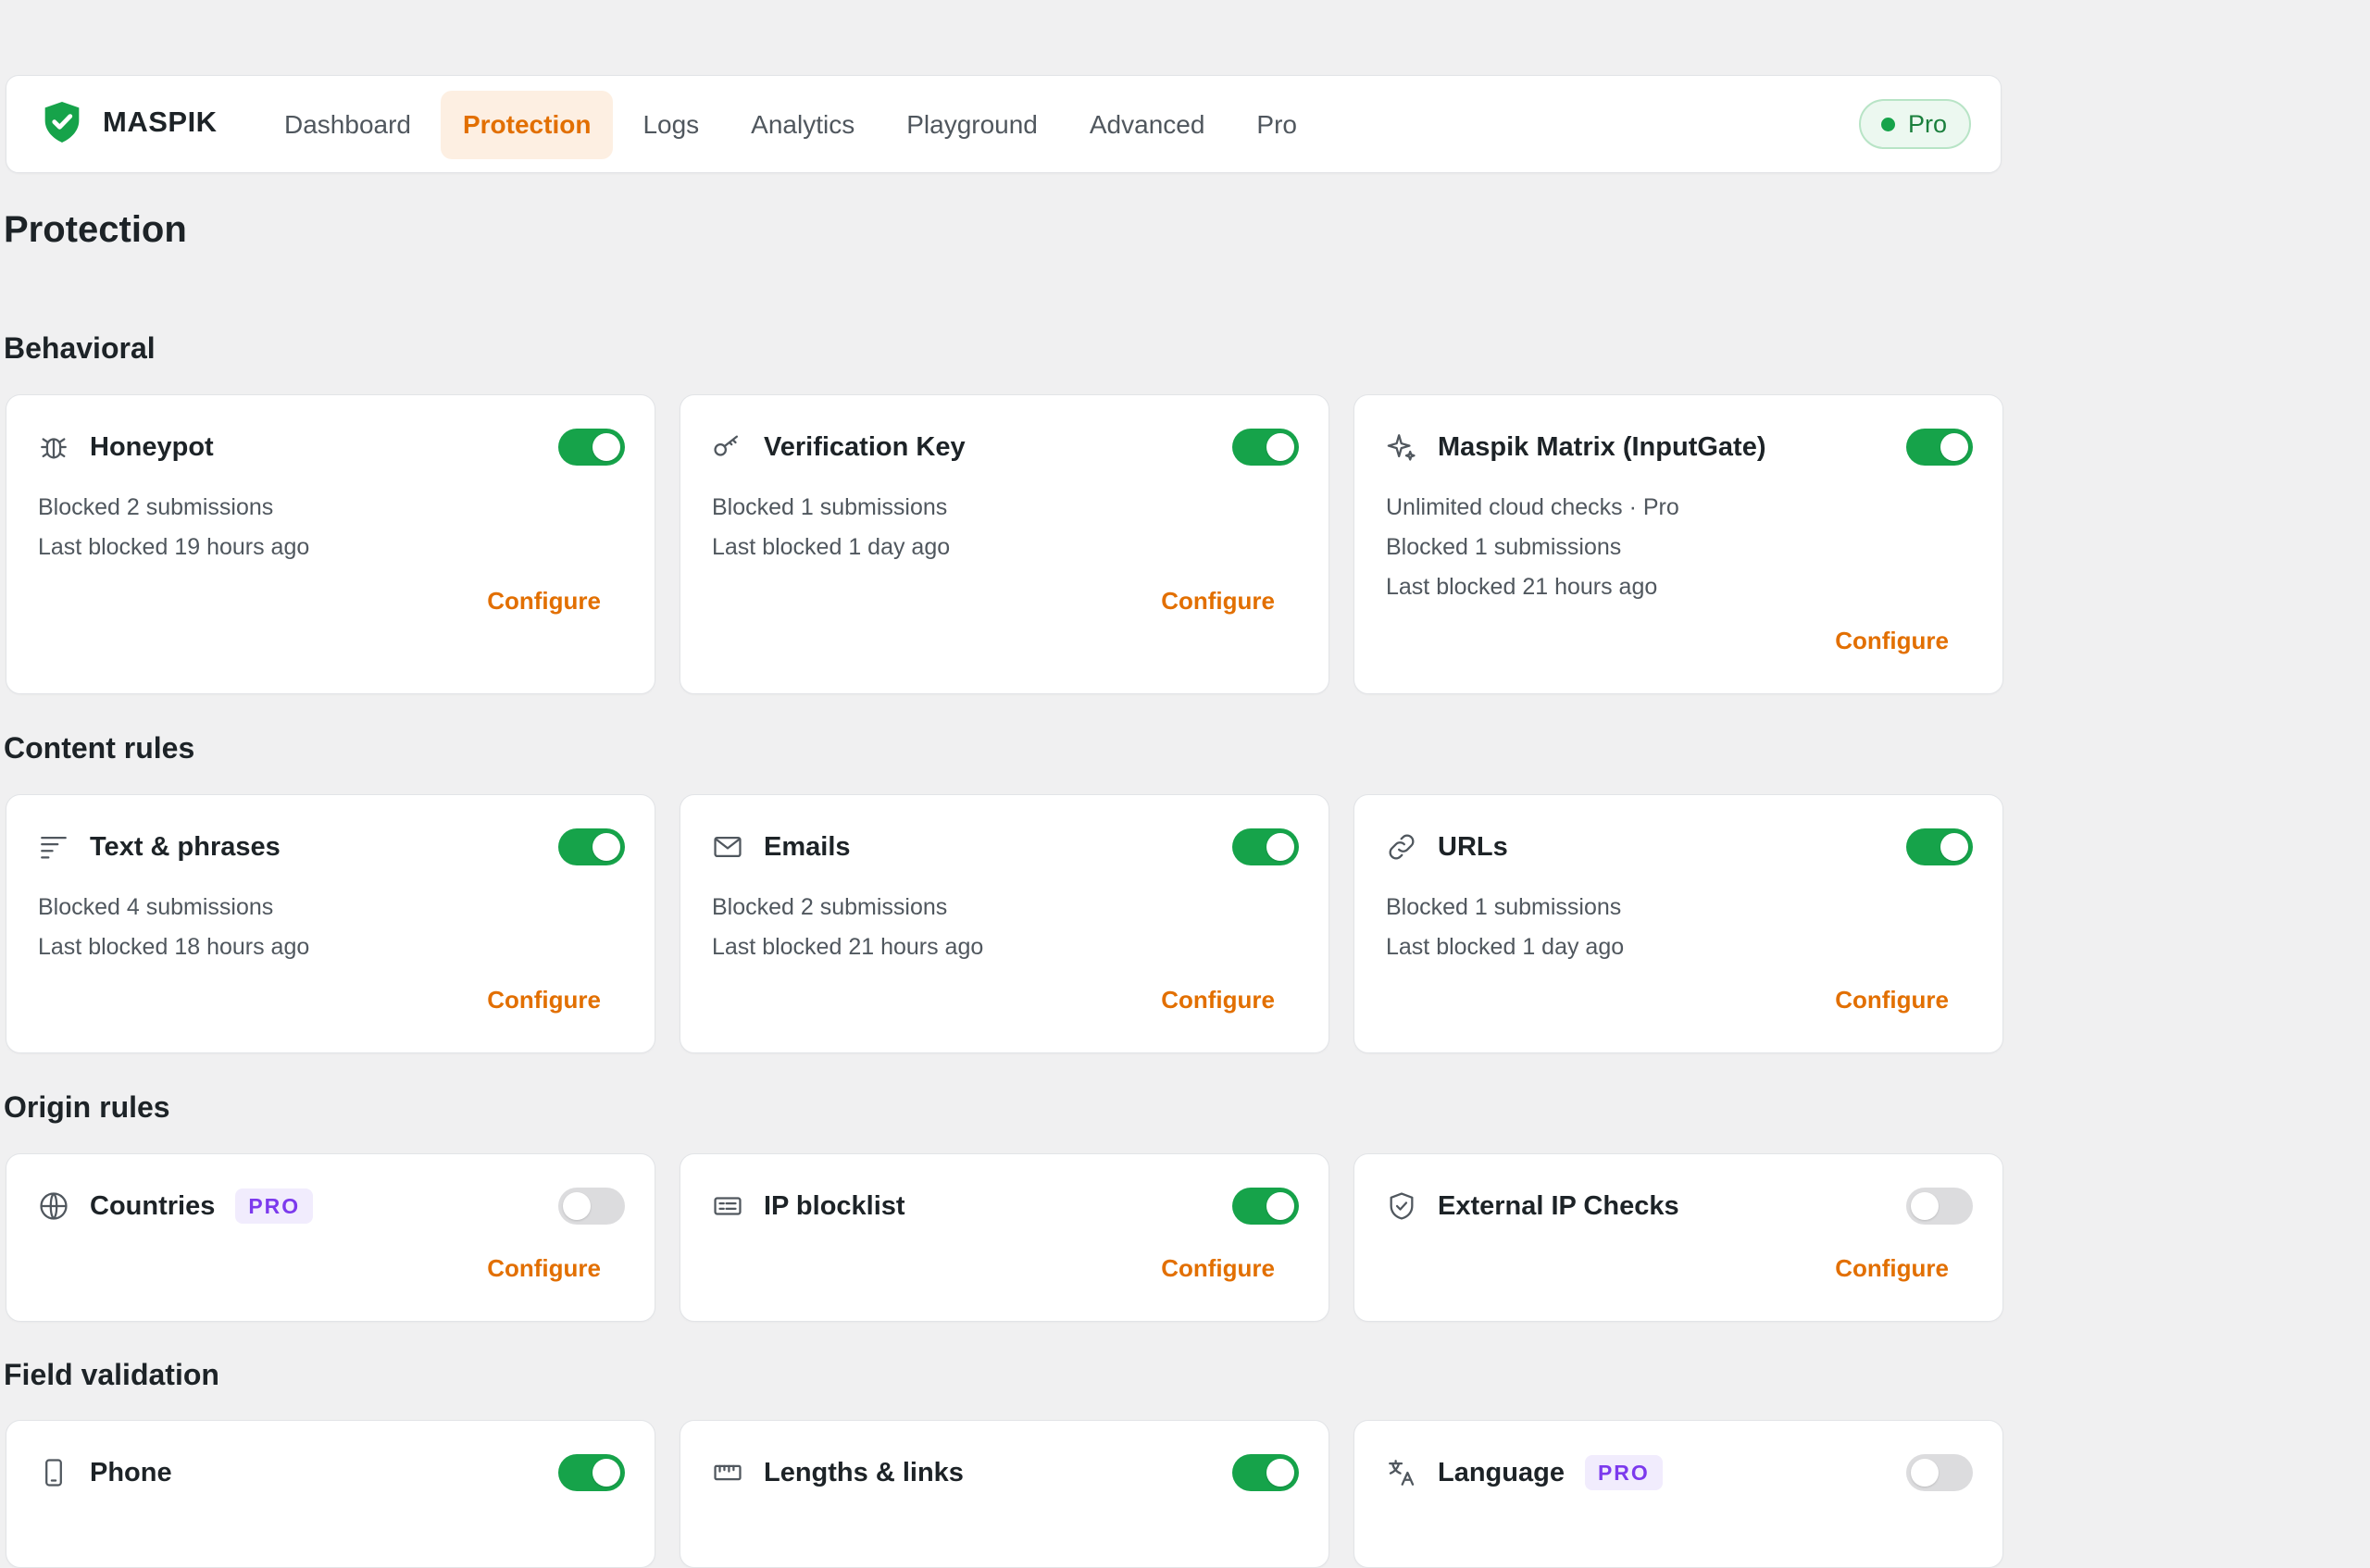  Describe the element at coordinates (1602, 446) in the screenshot. I see `card-title: Maspik Matrix (InputGate)` at that location.